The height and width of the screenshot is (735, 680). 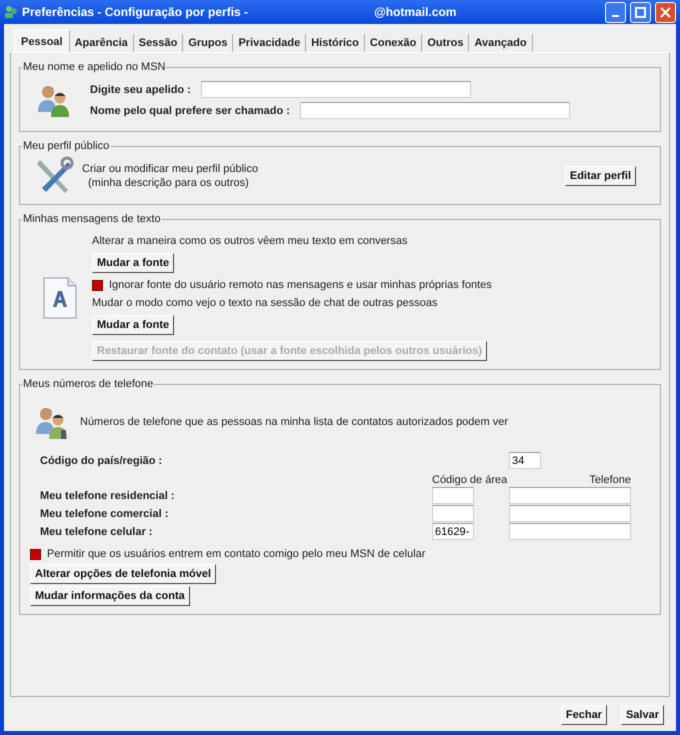 I want to click on minimize-icon, so click(x=615, y=16).